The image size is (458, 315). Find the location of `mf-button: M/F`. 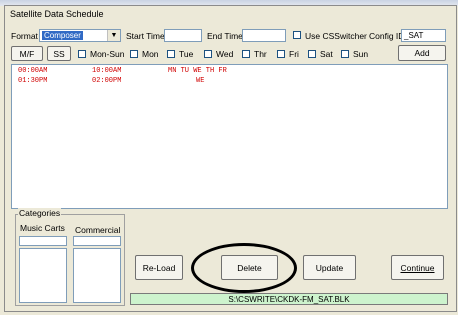

mf-button: M/F is located at coordinates (27, 53).